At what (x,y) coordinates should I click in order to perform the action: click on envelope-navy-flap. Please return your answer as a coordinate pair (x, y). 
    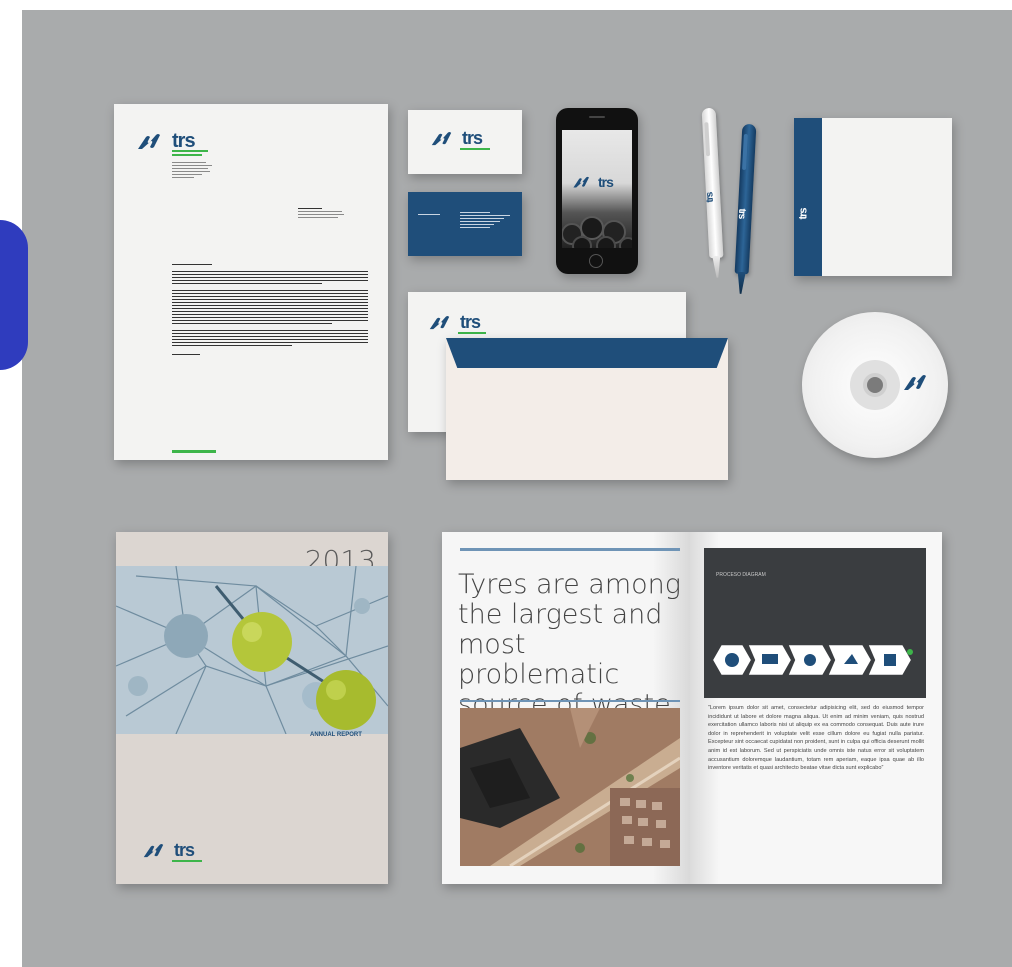
    Looking at the image, I should click on (587, 353).